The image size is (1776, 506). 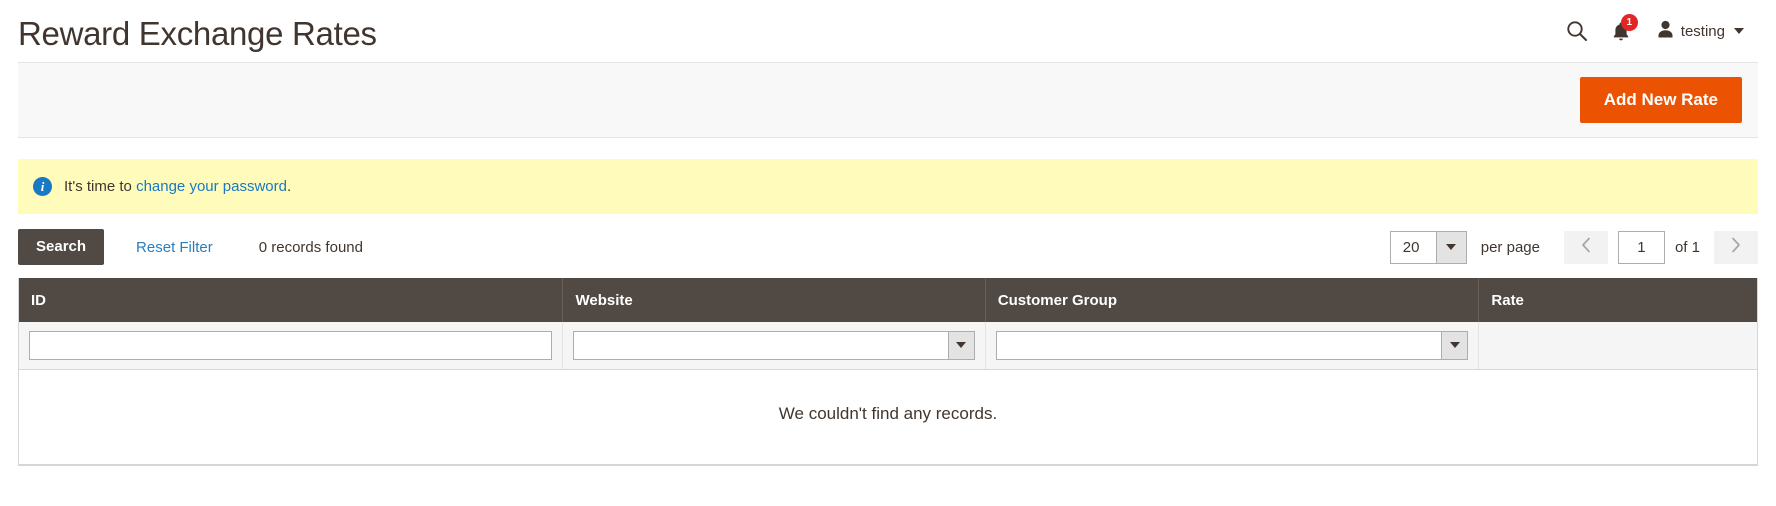 What do you see at coordinates (1641, 247) in the screenshot?
I see `page-number-input` at bounding box center [1641, 247].